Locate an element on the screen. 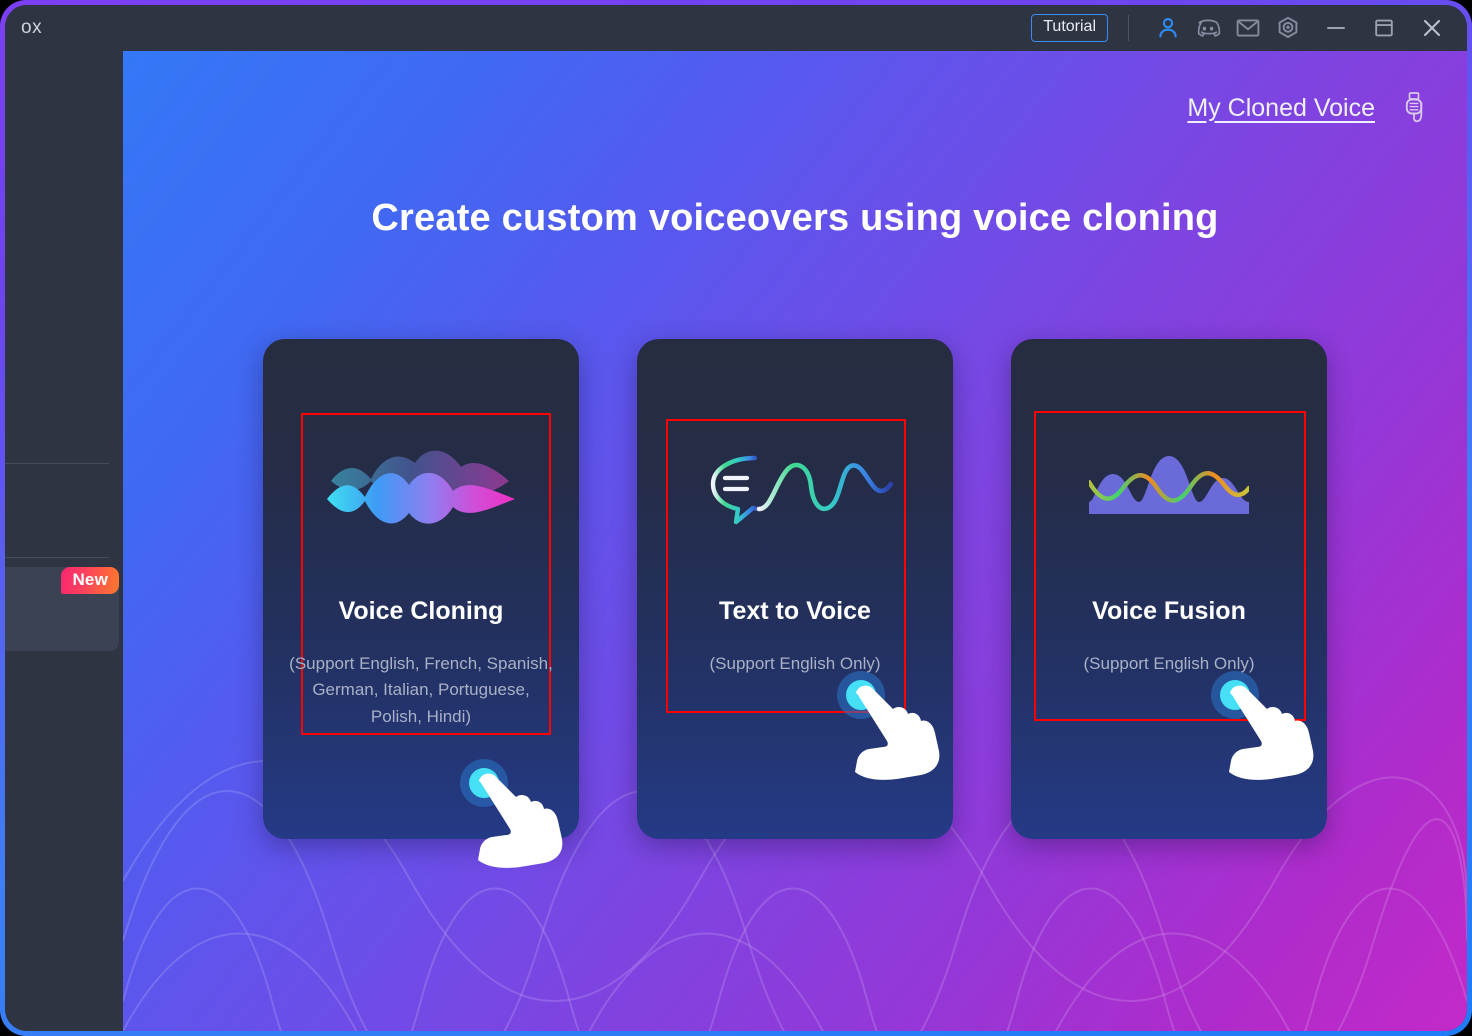 The height and width of the screenshot is (1036, 1472). card-voice-fusion: Voice Fusion (Support English Only) is located at coordinates (1169, 589).